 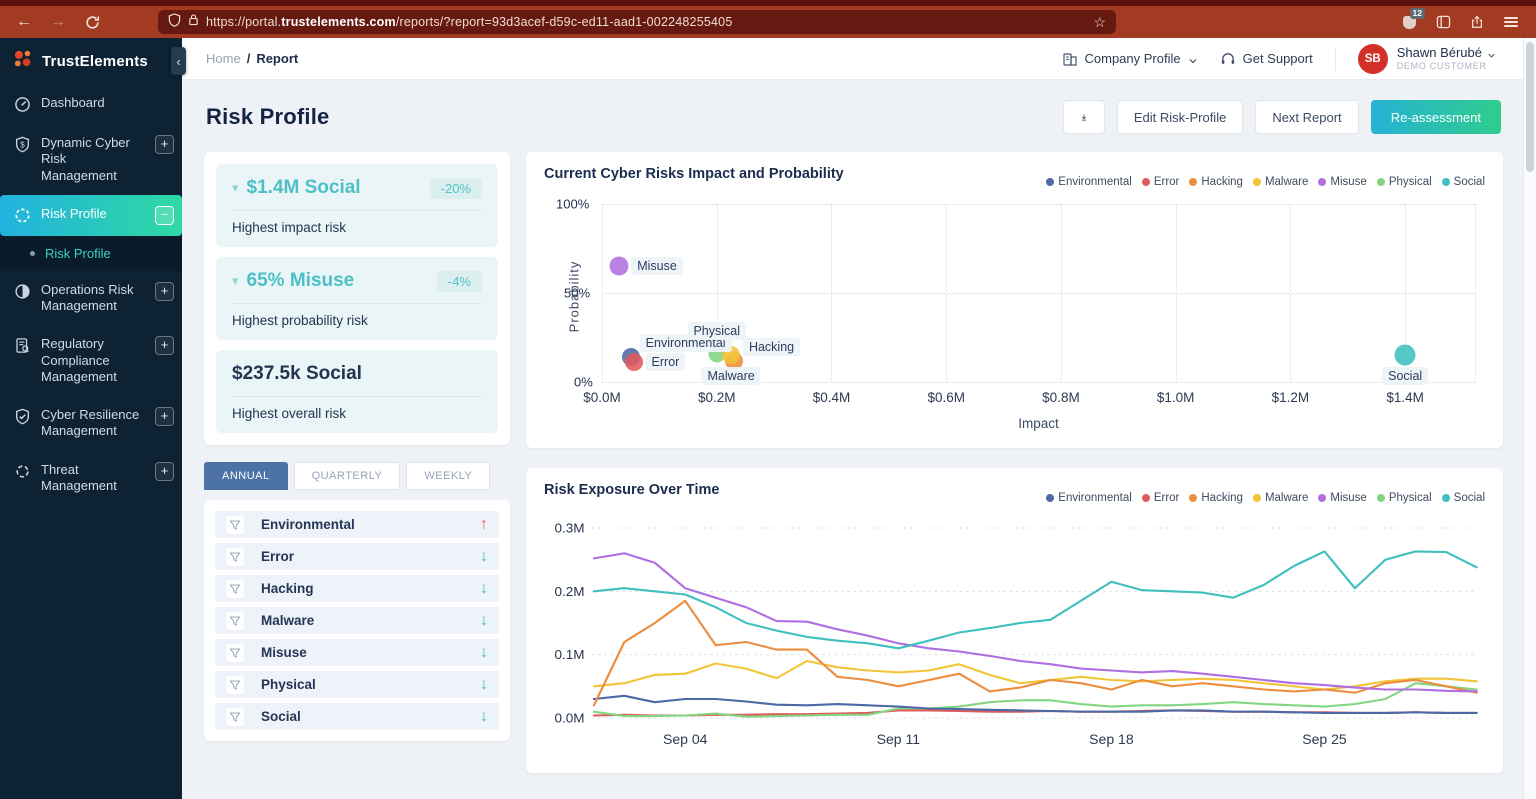 I want to click on stat-caption: Highest impact risk, so click(x=289, y=227).